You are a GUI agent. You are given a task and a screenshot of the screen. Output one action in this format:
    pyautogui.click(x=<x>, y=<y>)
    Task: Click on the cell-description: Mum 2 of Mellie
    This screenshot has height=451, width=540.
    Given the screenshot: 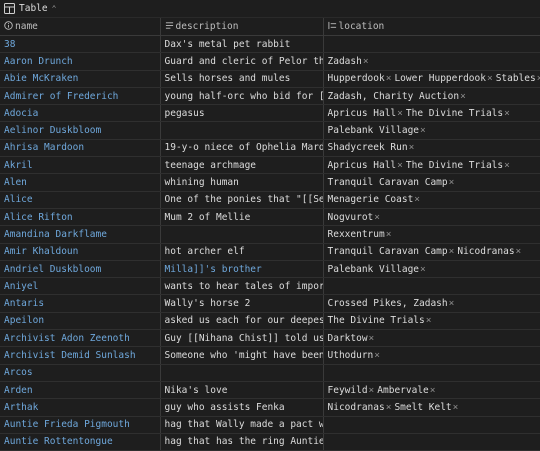 What is the action you would take?
    pyautogui.click(x=242, y=217)
    